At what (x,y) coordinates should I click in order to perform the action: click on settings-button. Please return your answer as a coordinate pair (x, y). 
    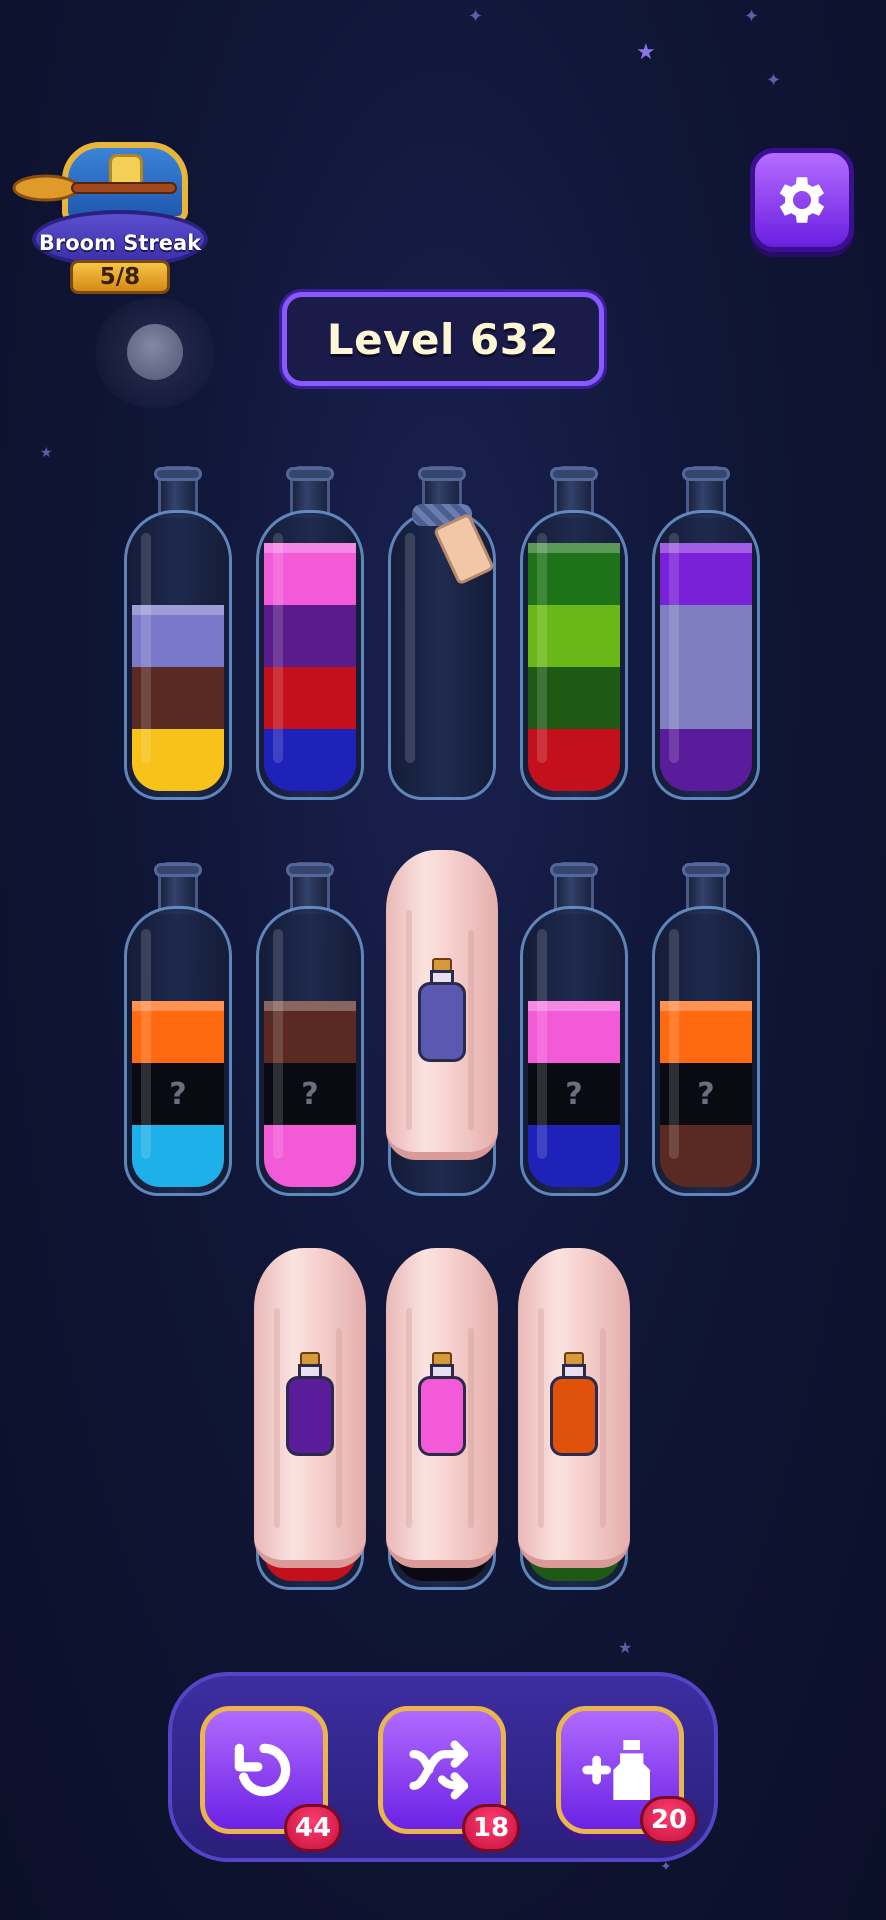
    Looking at the image, I should click on (802, 200).